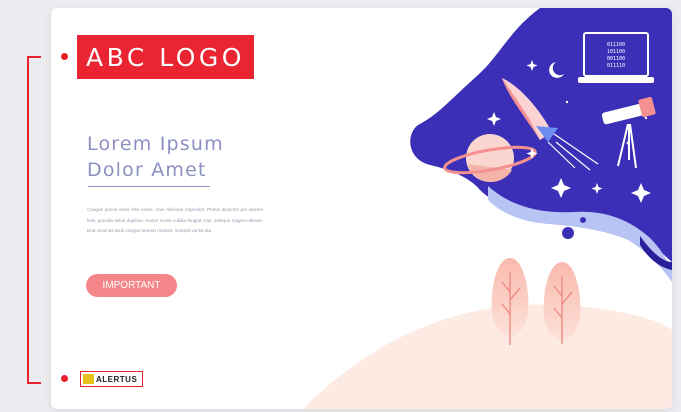 This screenshot has width=681, height=412. Describe the element at coordinates (34, 220) in the screenshot. I see `bracket-line` at that location.